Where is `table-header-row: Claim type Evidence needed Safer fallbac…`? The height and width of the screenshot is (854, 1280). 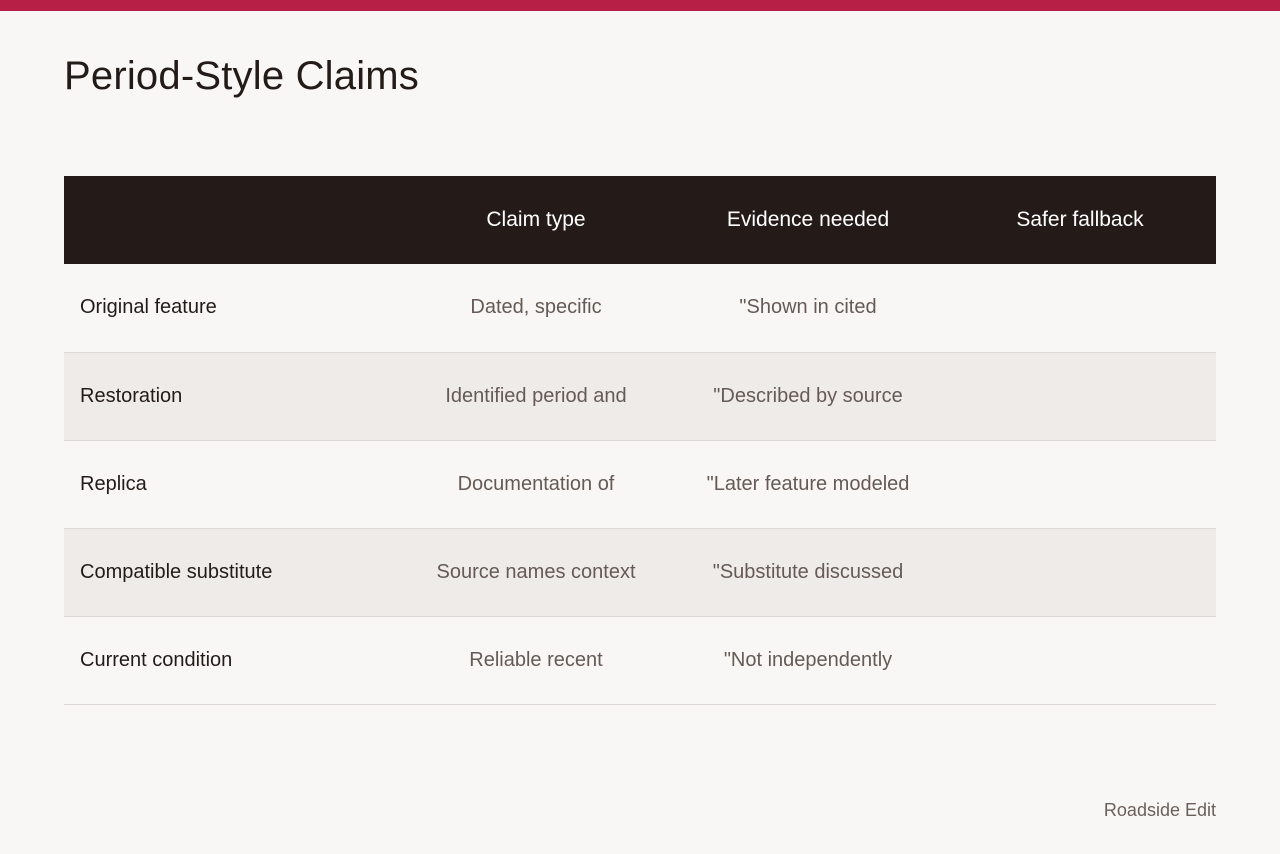
table-header-row: Claim type Evidence needed Safer fallbac… is located at coordinates (640, 220).